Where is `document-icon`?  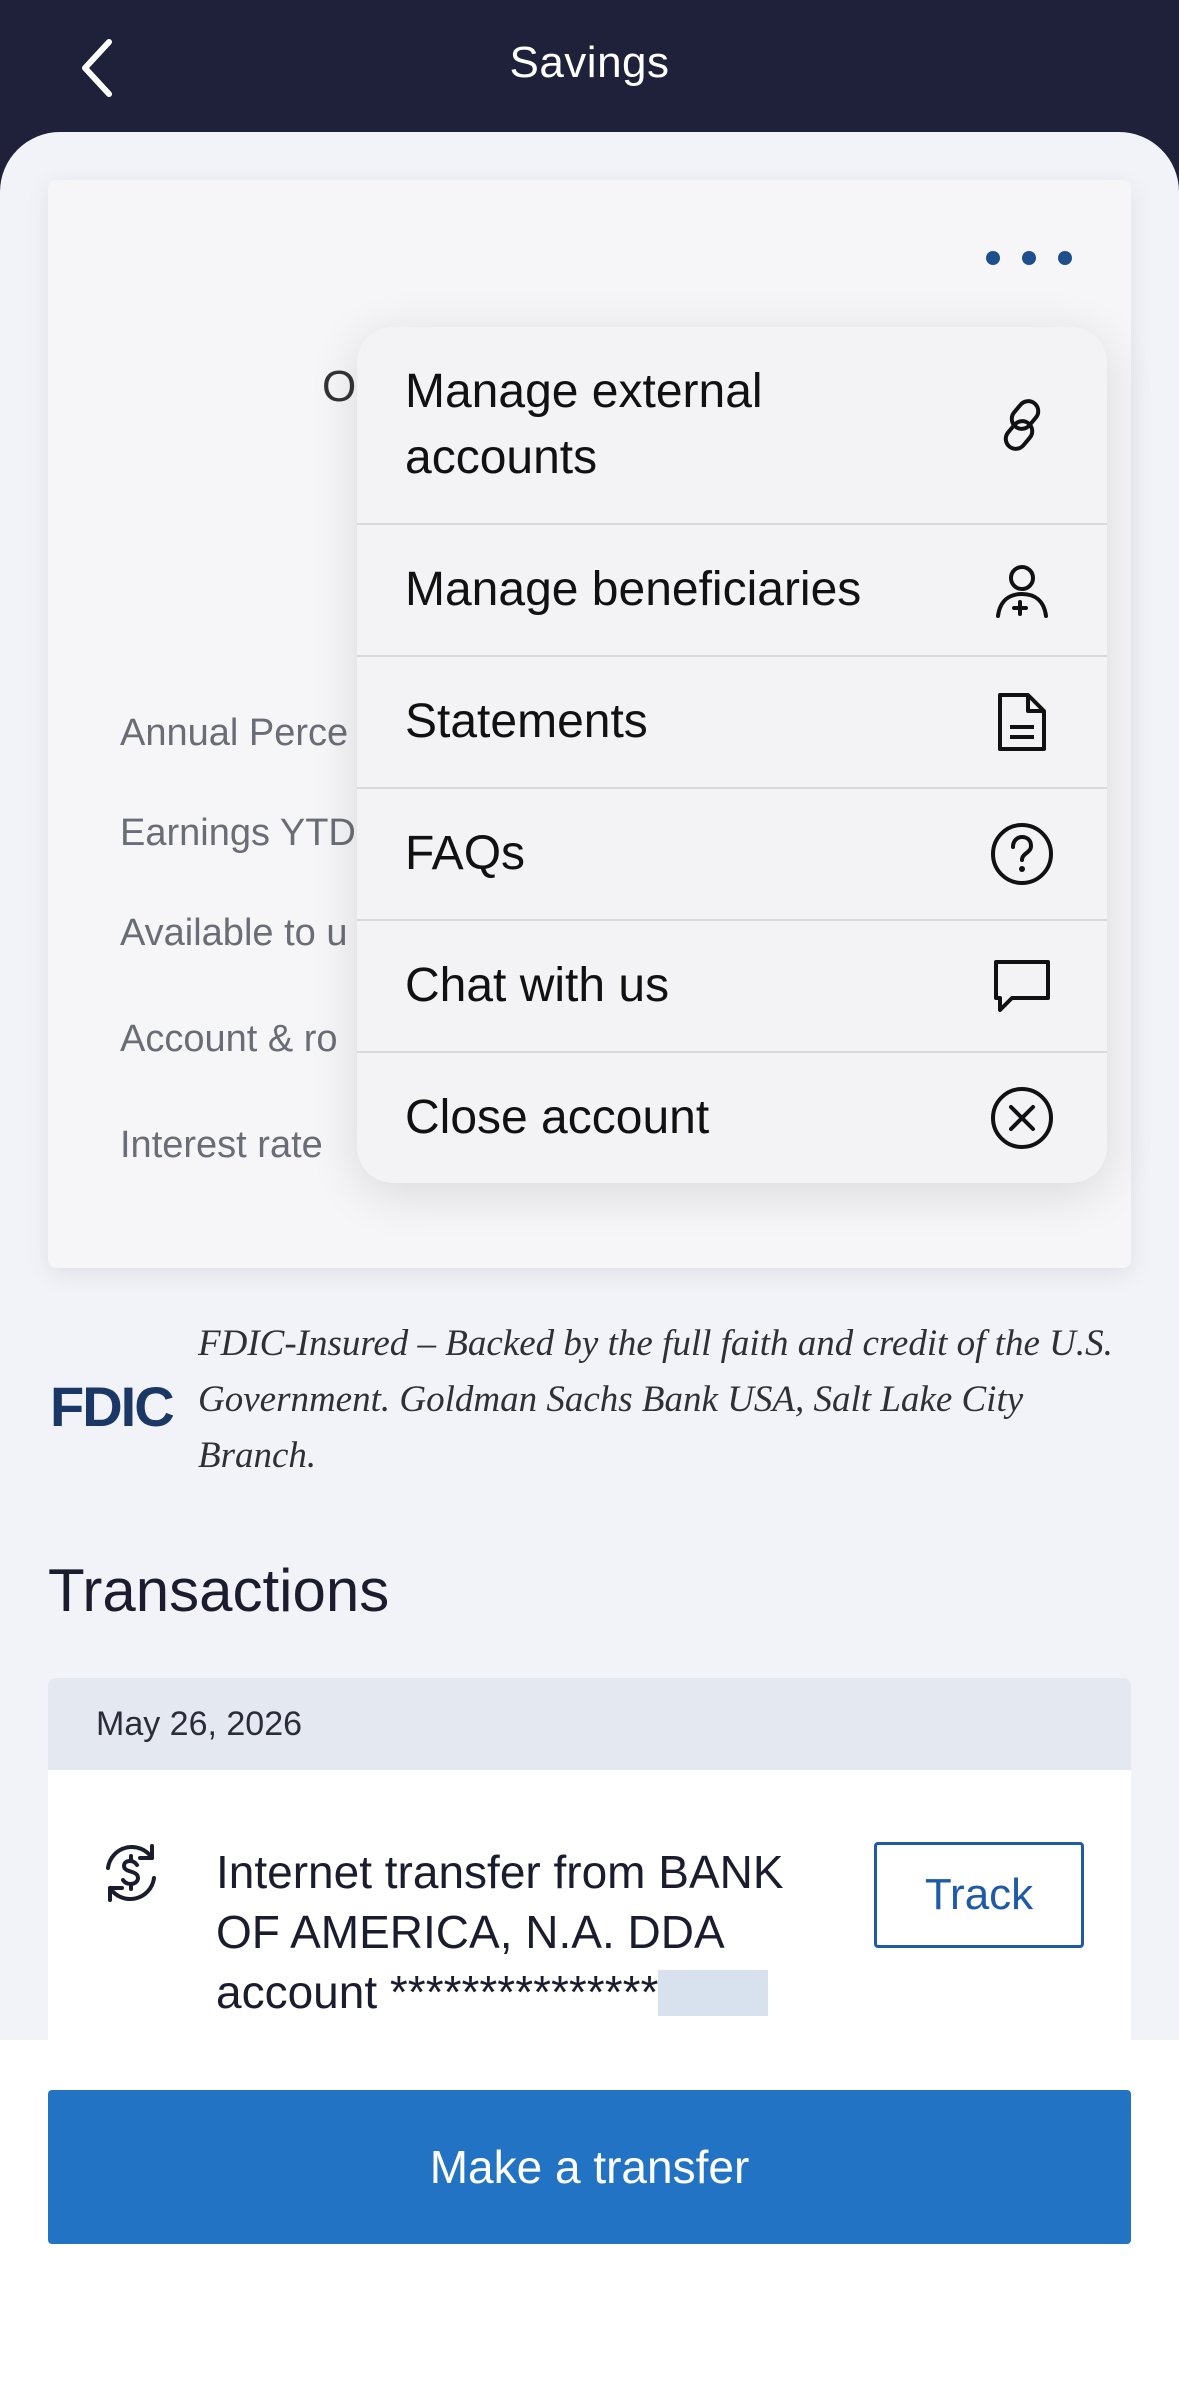 document-icon is located at coordinates (1022, 722).